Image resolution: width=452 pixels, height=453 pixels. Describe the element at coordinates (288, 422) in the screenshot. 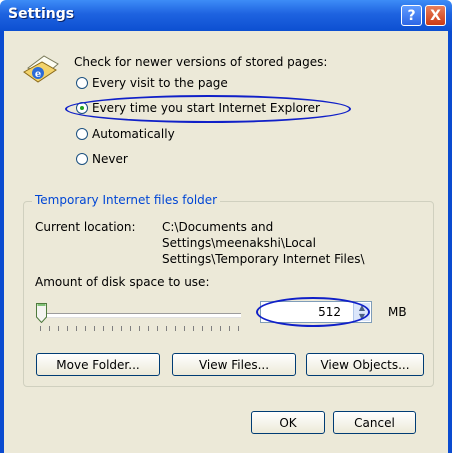

I see `ok-button: OK` at that location.